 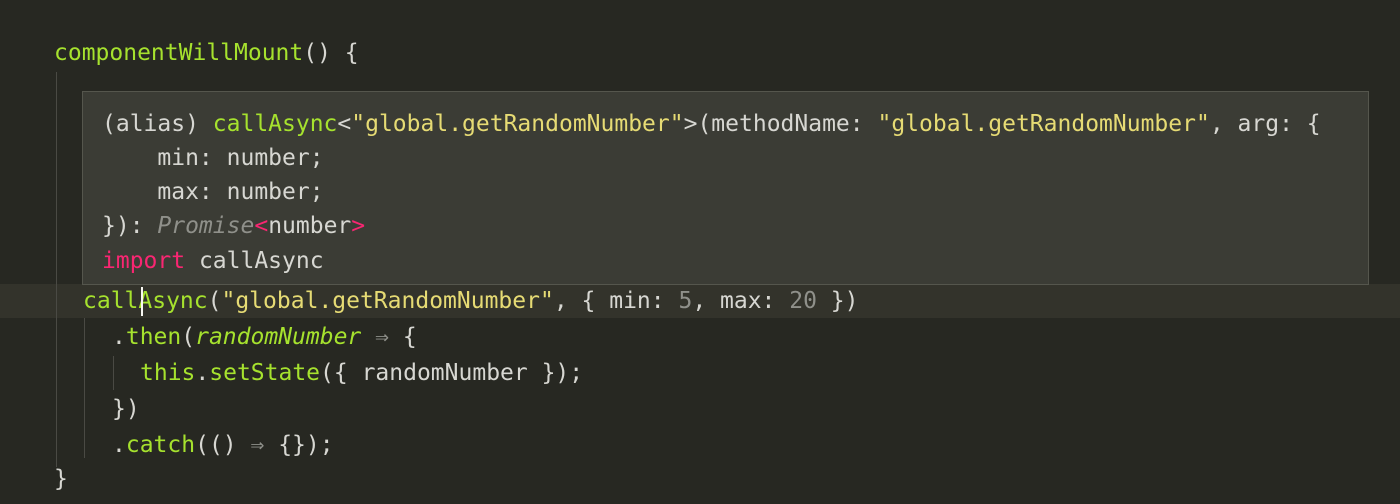 What do you see at coordinates (837, 301) in the screenshot?
I see `object-close: })` at bounding box center [837, 301].